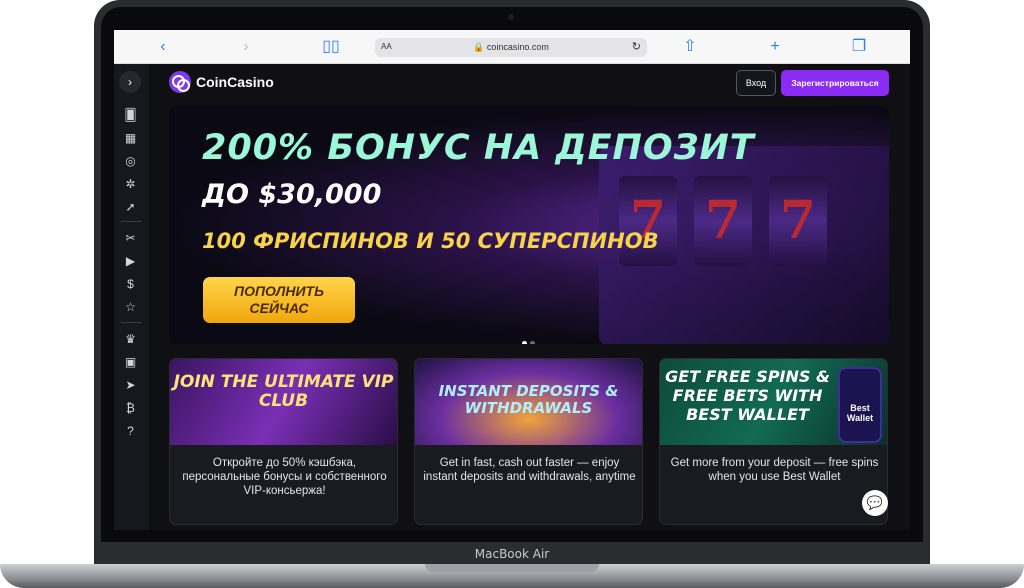  What do you see at coordinates (756, 83) in the screenshot?
I see `login-button: Вход` at bounding box center [756, 83].